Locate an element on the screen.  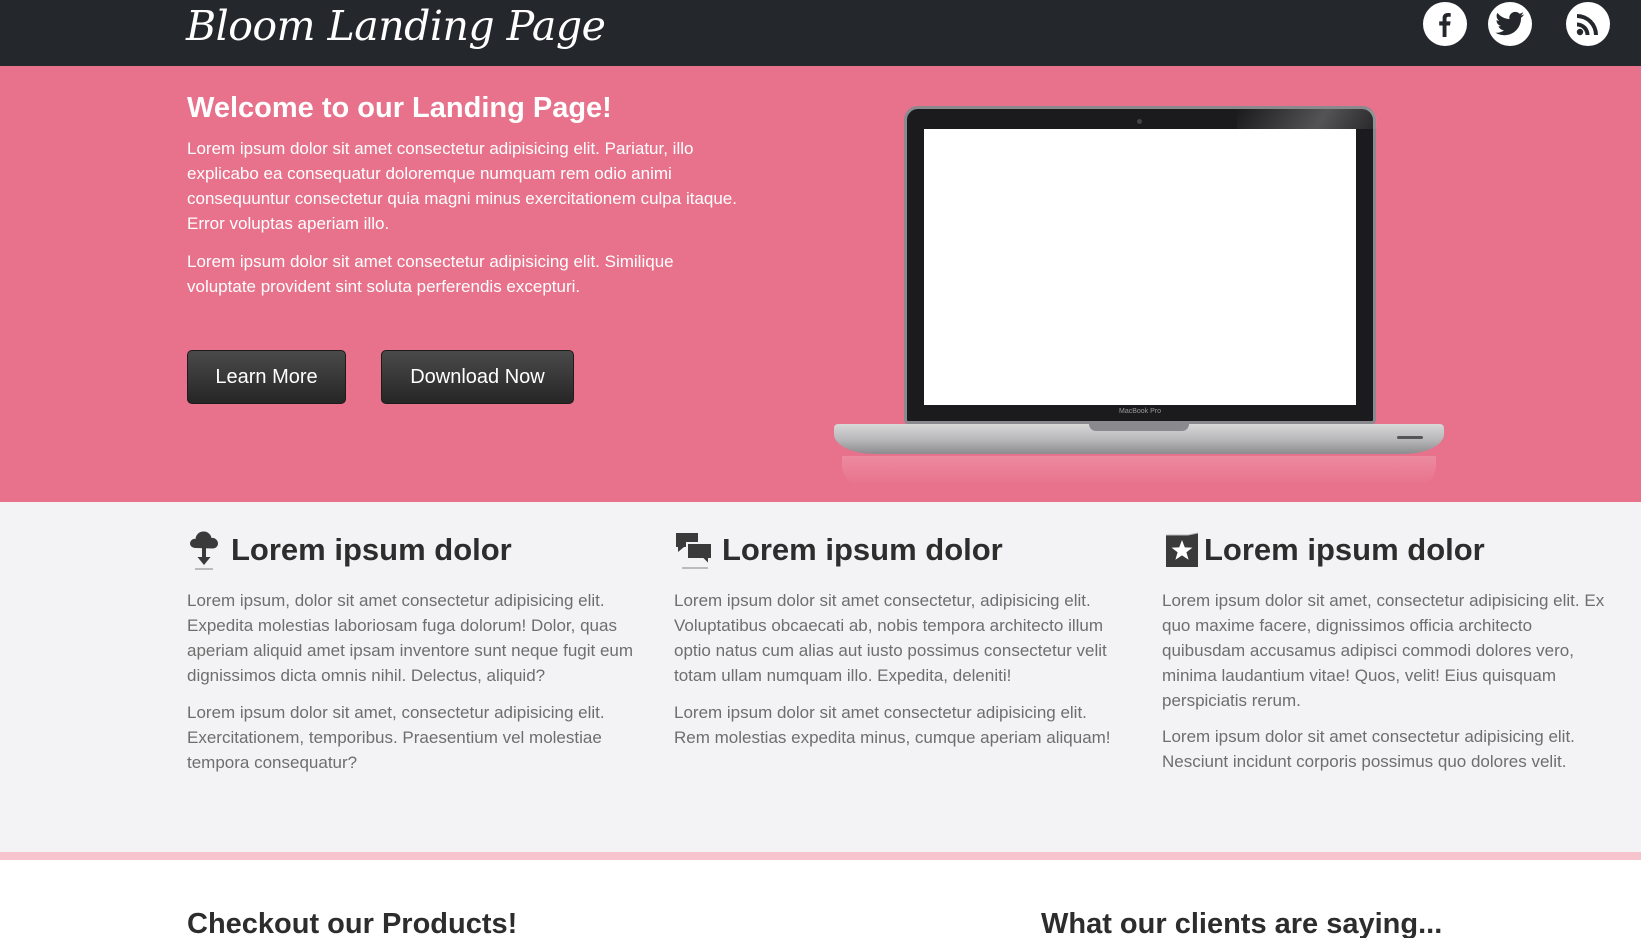
site-header: Bloom Landing Page is located at coordinates (820, 33).